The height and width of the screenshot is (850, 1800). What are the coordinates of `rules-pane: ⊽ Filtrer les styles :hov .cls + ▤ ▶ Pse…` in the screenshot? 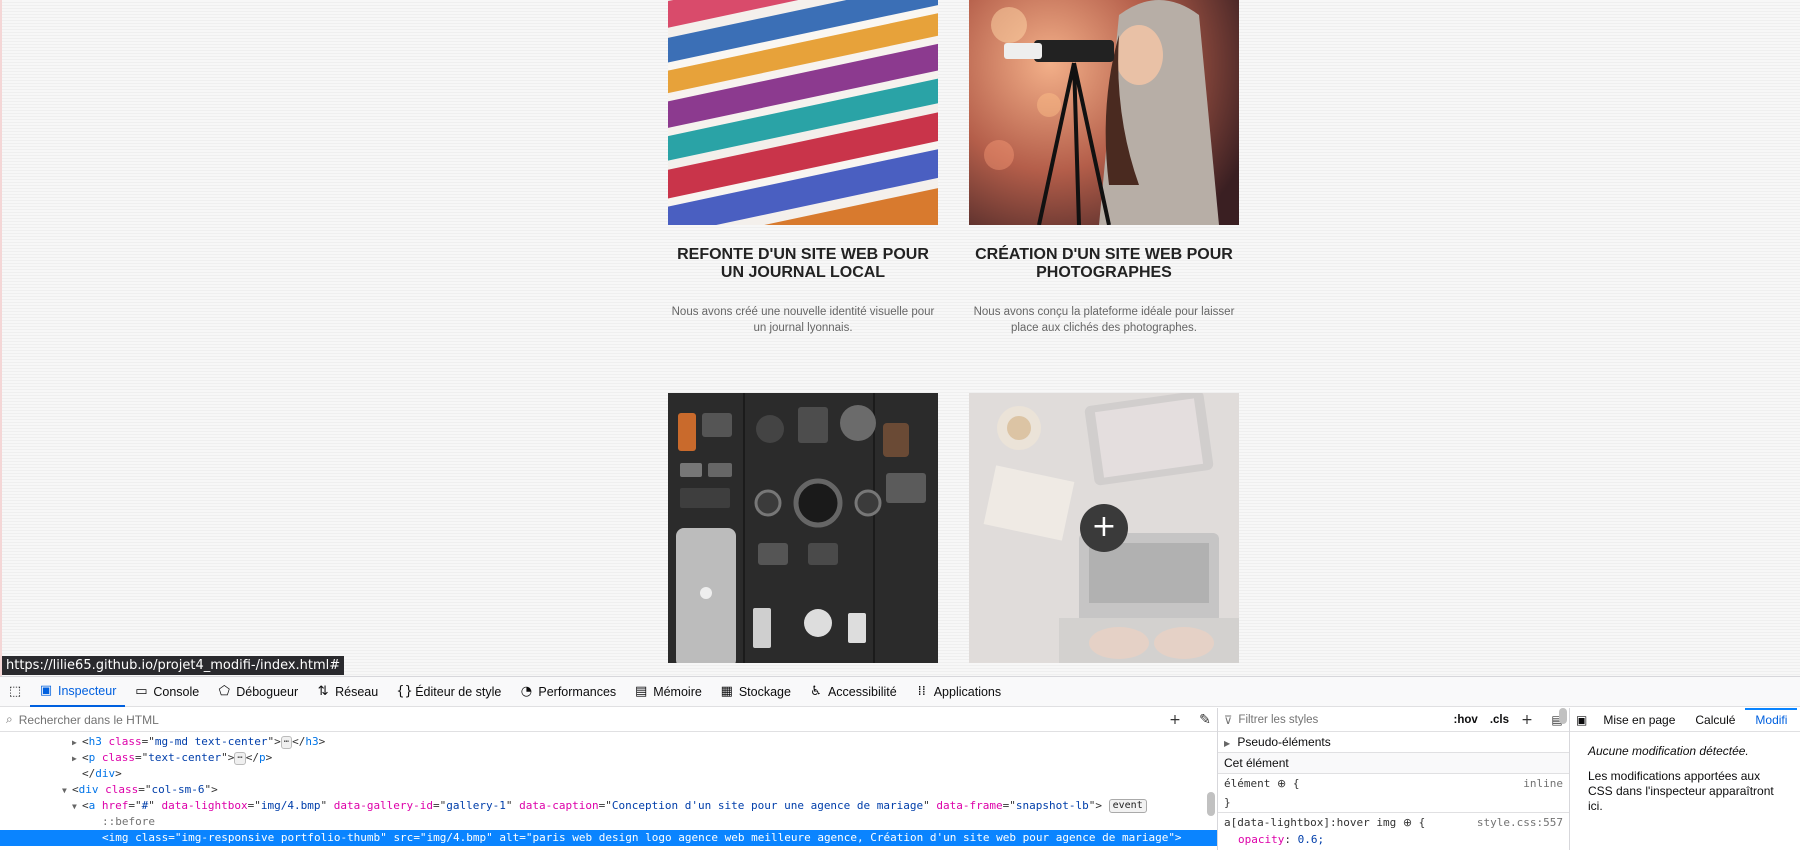 It's located at (1394, 779).